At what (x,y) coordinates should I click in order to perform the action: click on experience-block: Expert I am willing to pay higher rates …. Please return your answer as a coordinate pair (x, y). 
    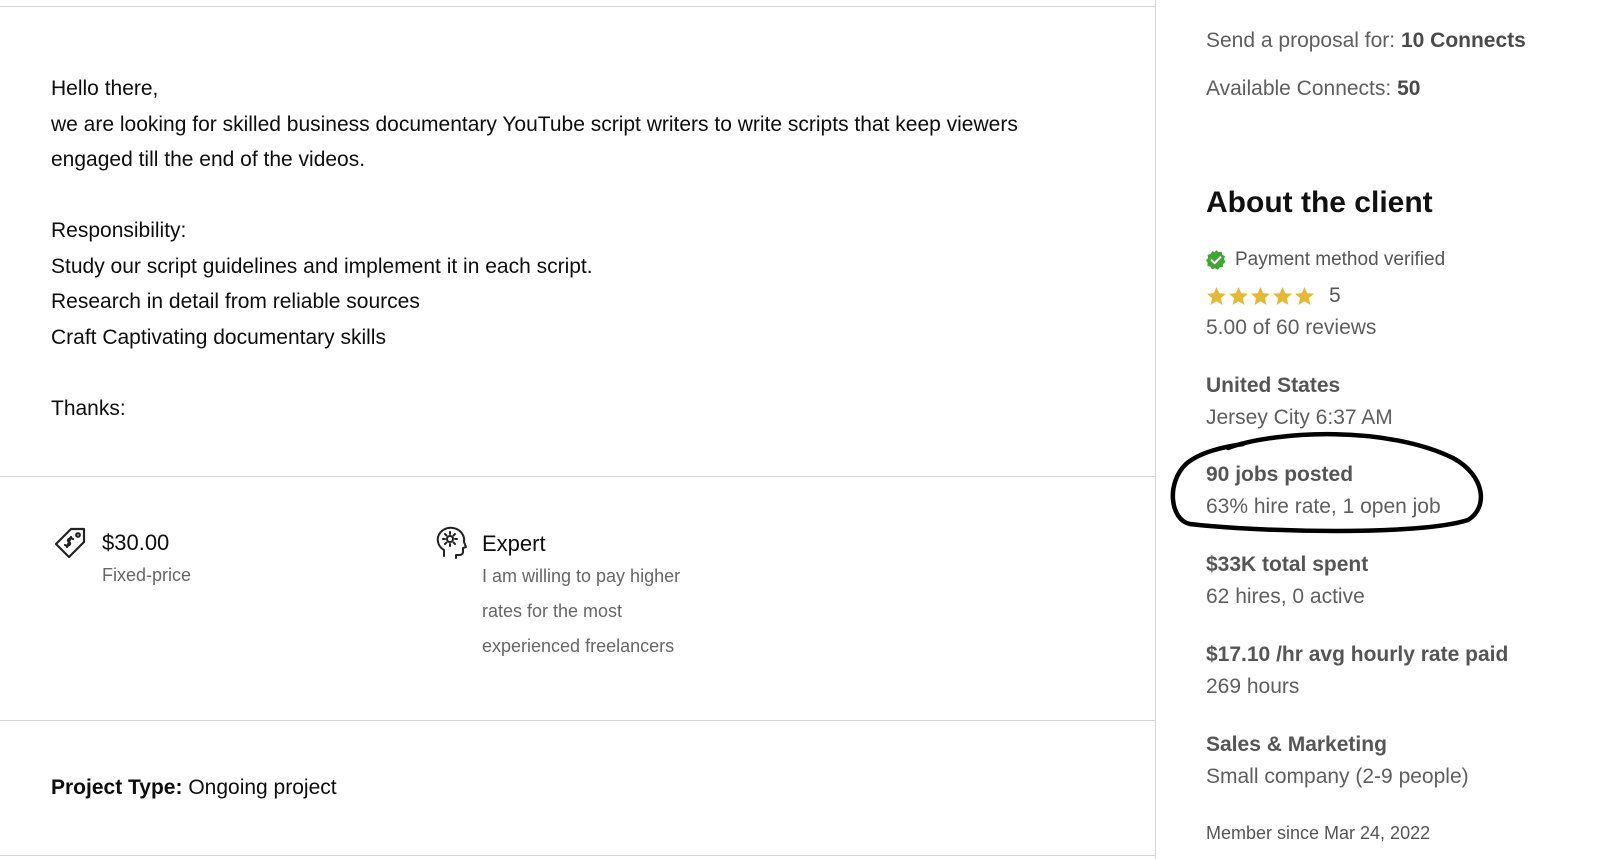
    Looking at the image, I should click on (581, 597).